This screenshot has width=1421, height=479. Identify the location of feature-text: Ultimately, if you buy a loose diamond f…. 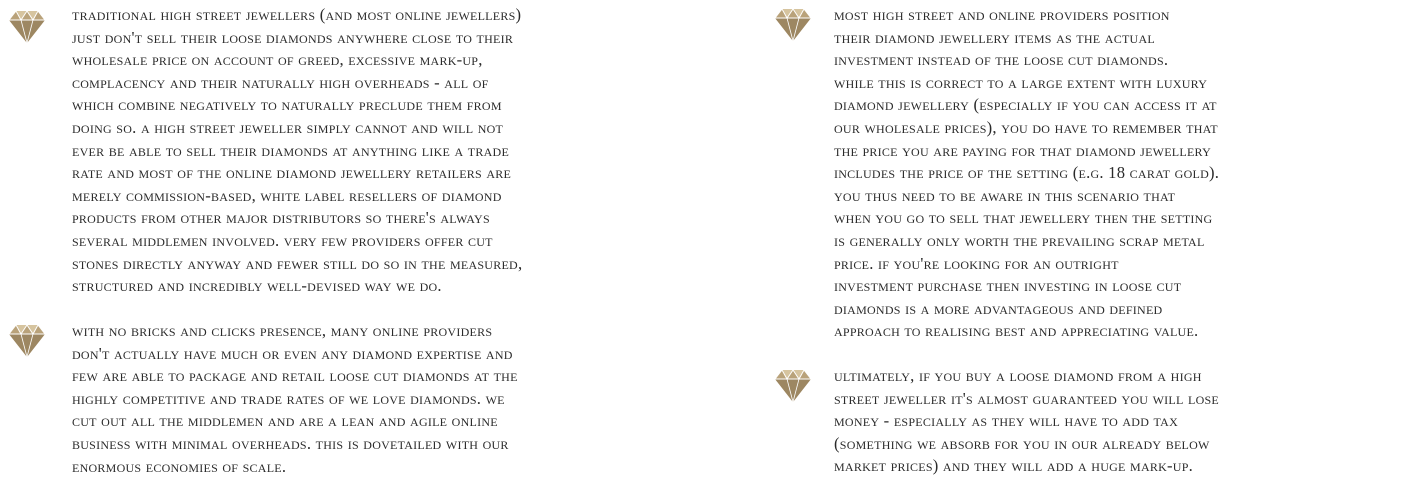
(1026, 421).